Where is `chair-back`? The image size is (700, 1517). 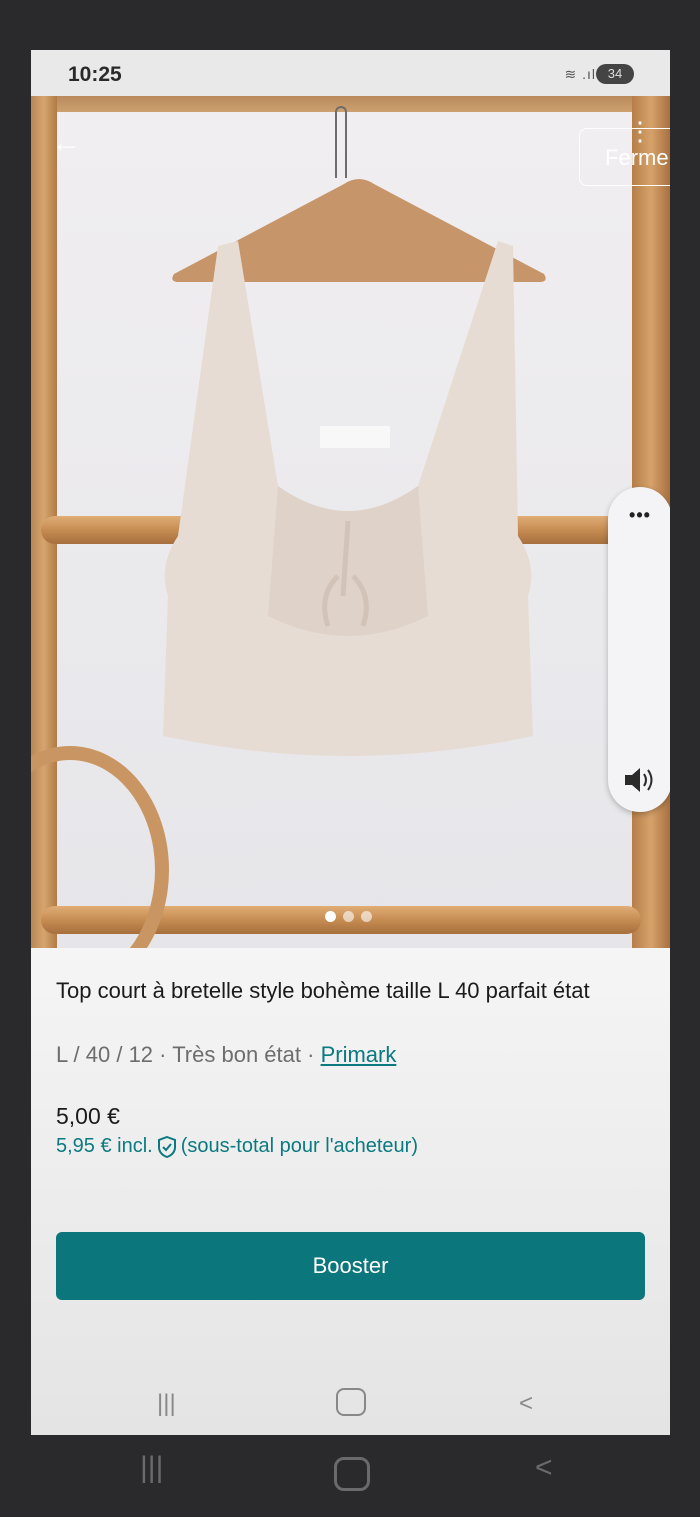 chair-back is located at coordinates (100, 847).